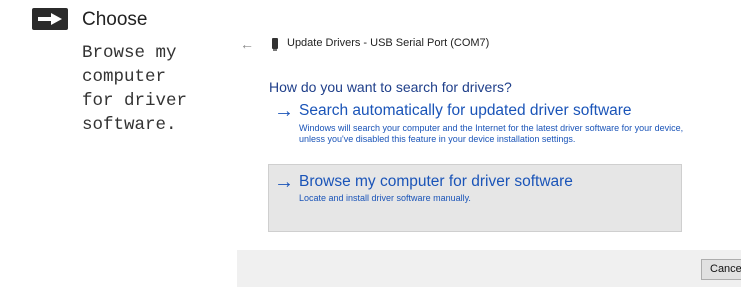  I want to click on dialog-footer, so click(489, 268).